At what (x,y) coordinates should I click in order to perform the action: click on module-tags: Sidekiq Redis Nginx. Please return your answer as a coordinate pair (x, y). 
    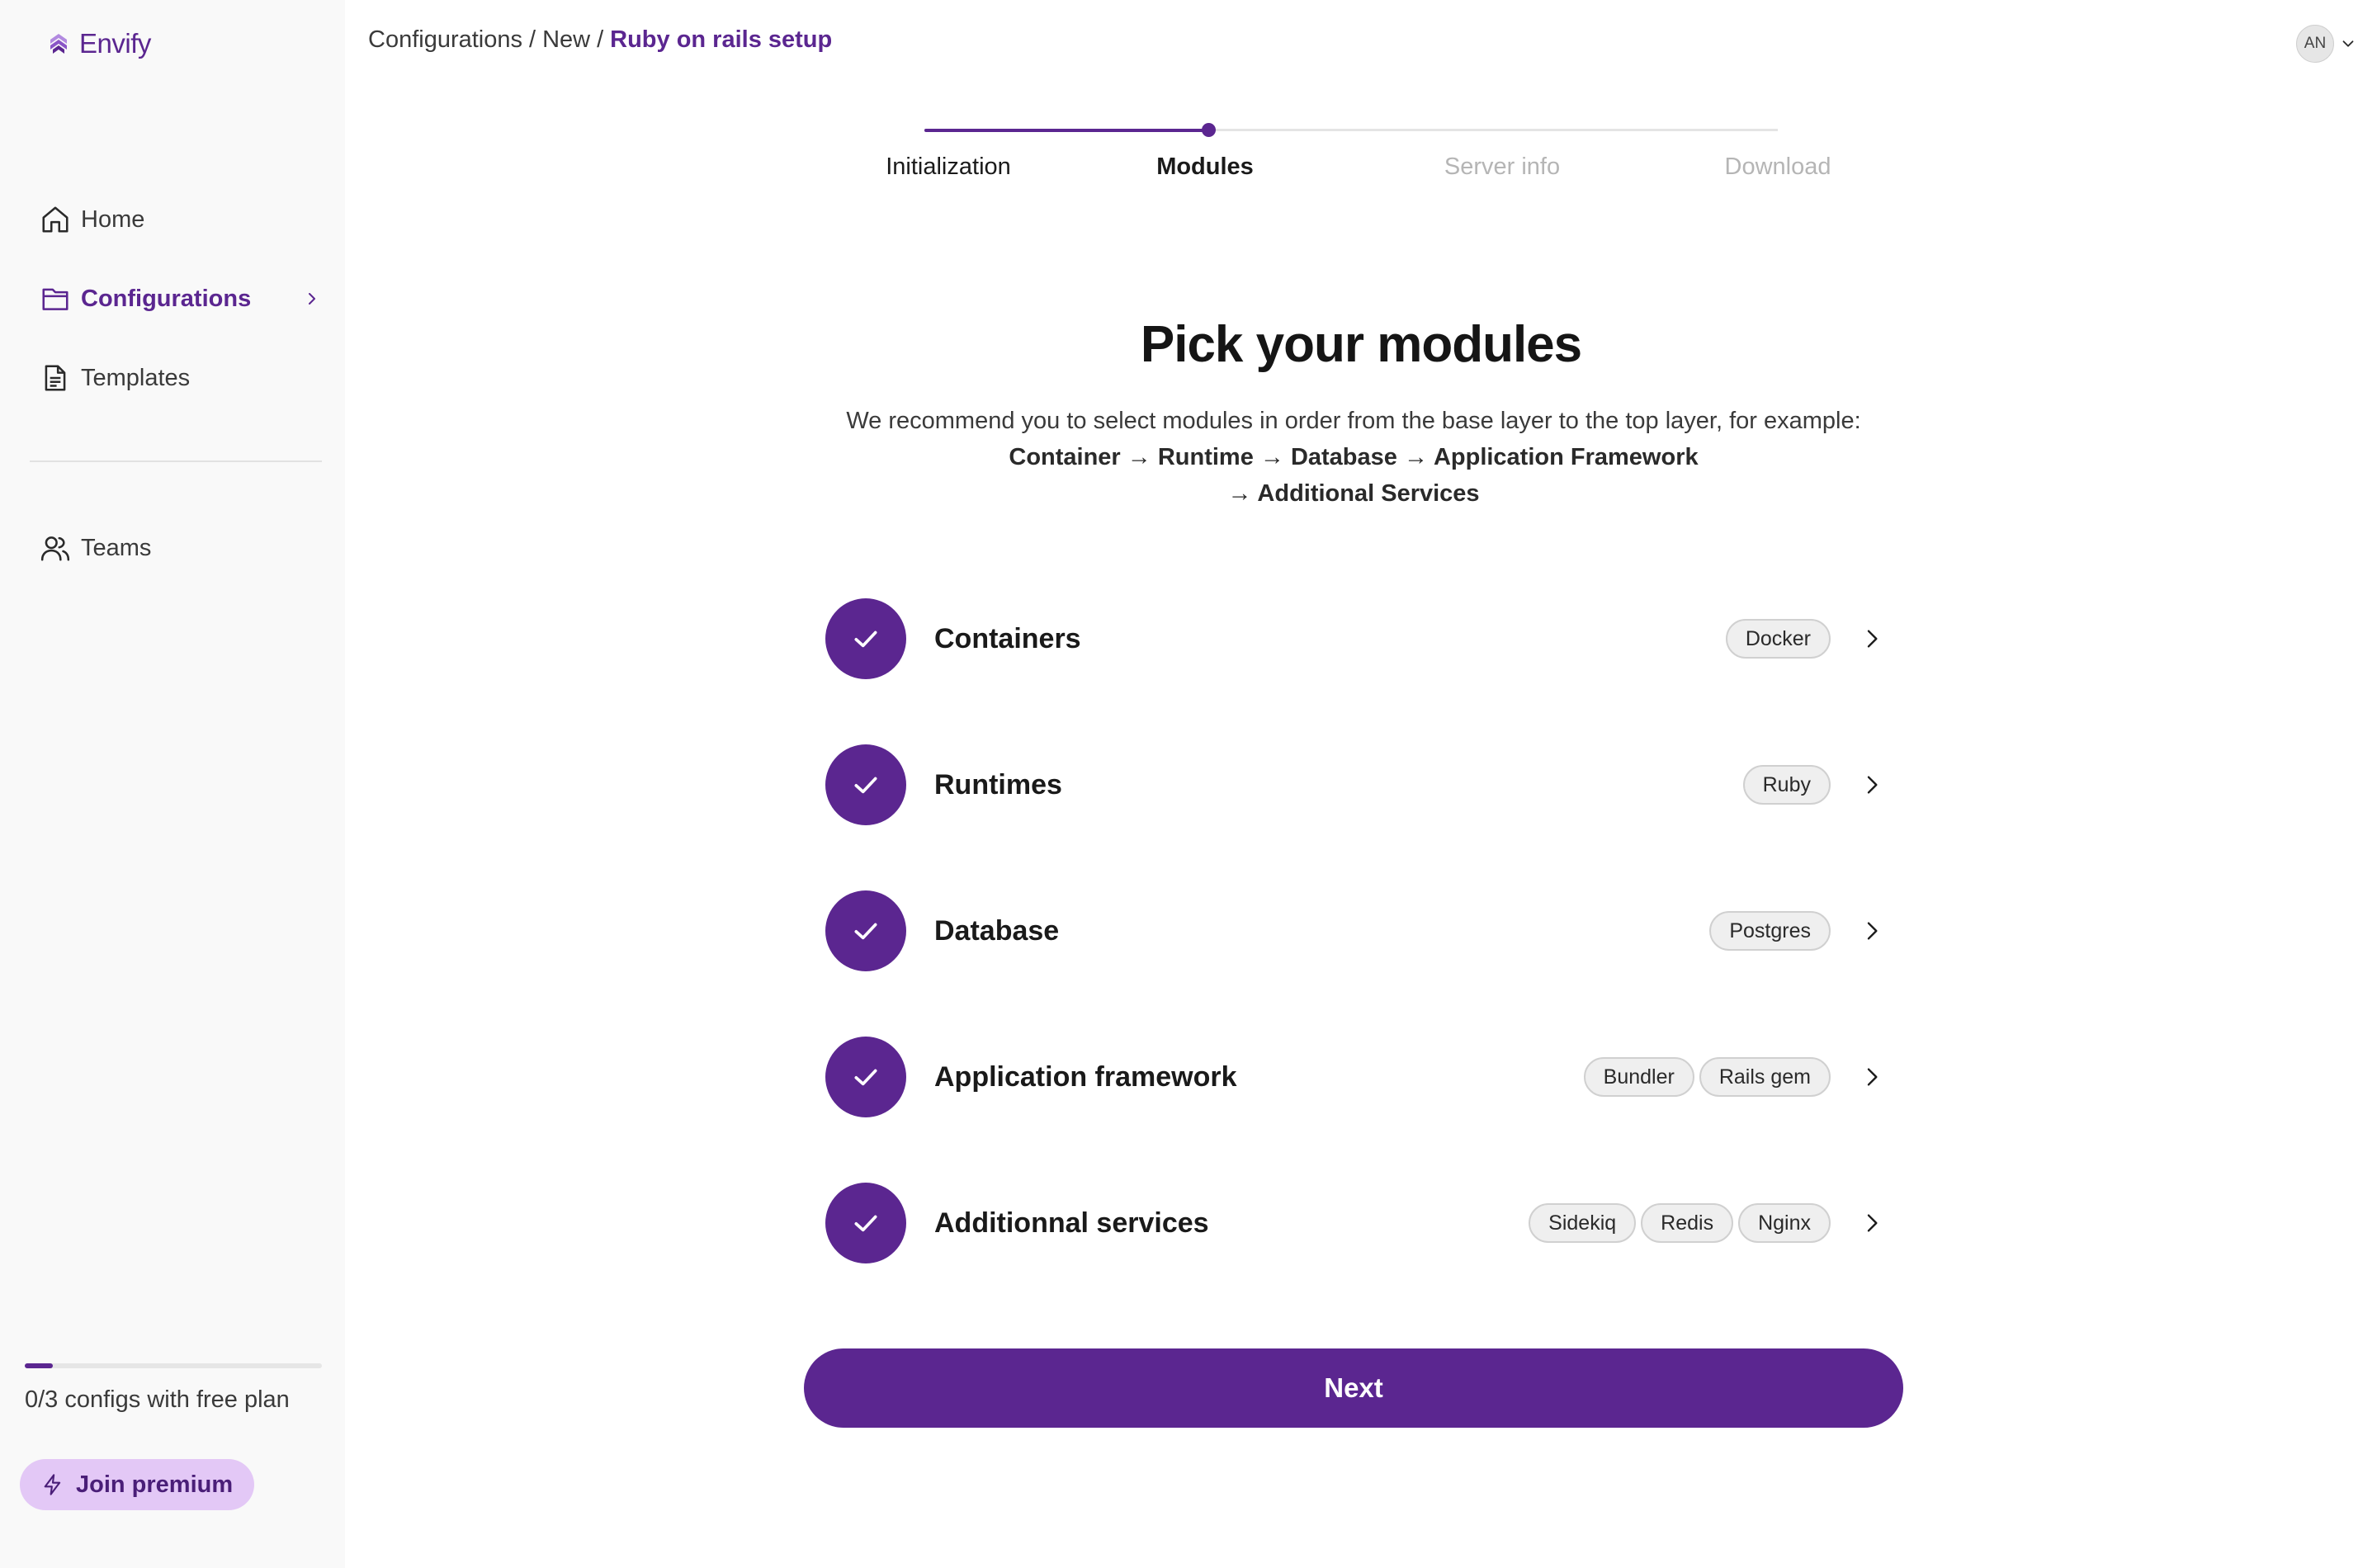
    Looking at the image, I should click on (1680, 1223).